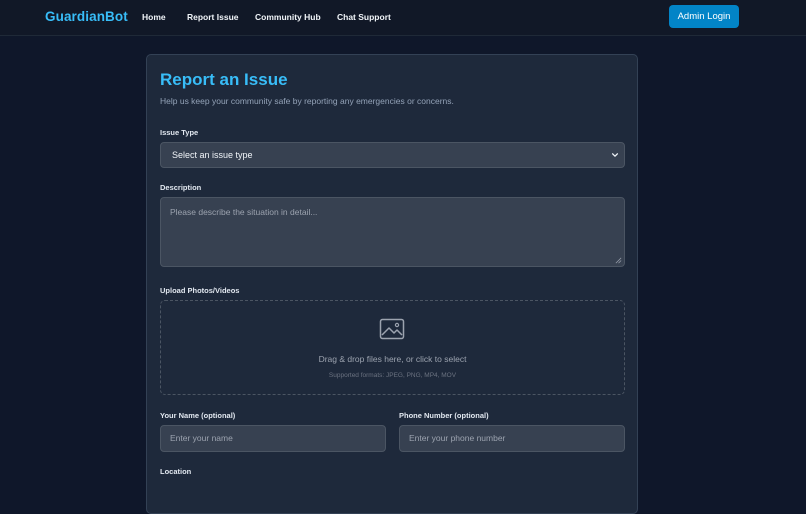 Image resolution: width=806 pixels, height=514 pixels. What do you see at coordinates (288, 17) in the screenshot?
I see `nav-link-community-hub: Community Hub` at bounding box center [288, 17].